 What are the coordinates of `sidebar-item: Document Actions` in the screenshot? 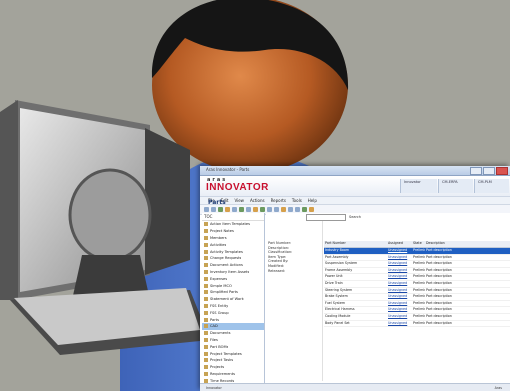 It's located at (233, 265).